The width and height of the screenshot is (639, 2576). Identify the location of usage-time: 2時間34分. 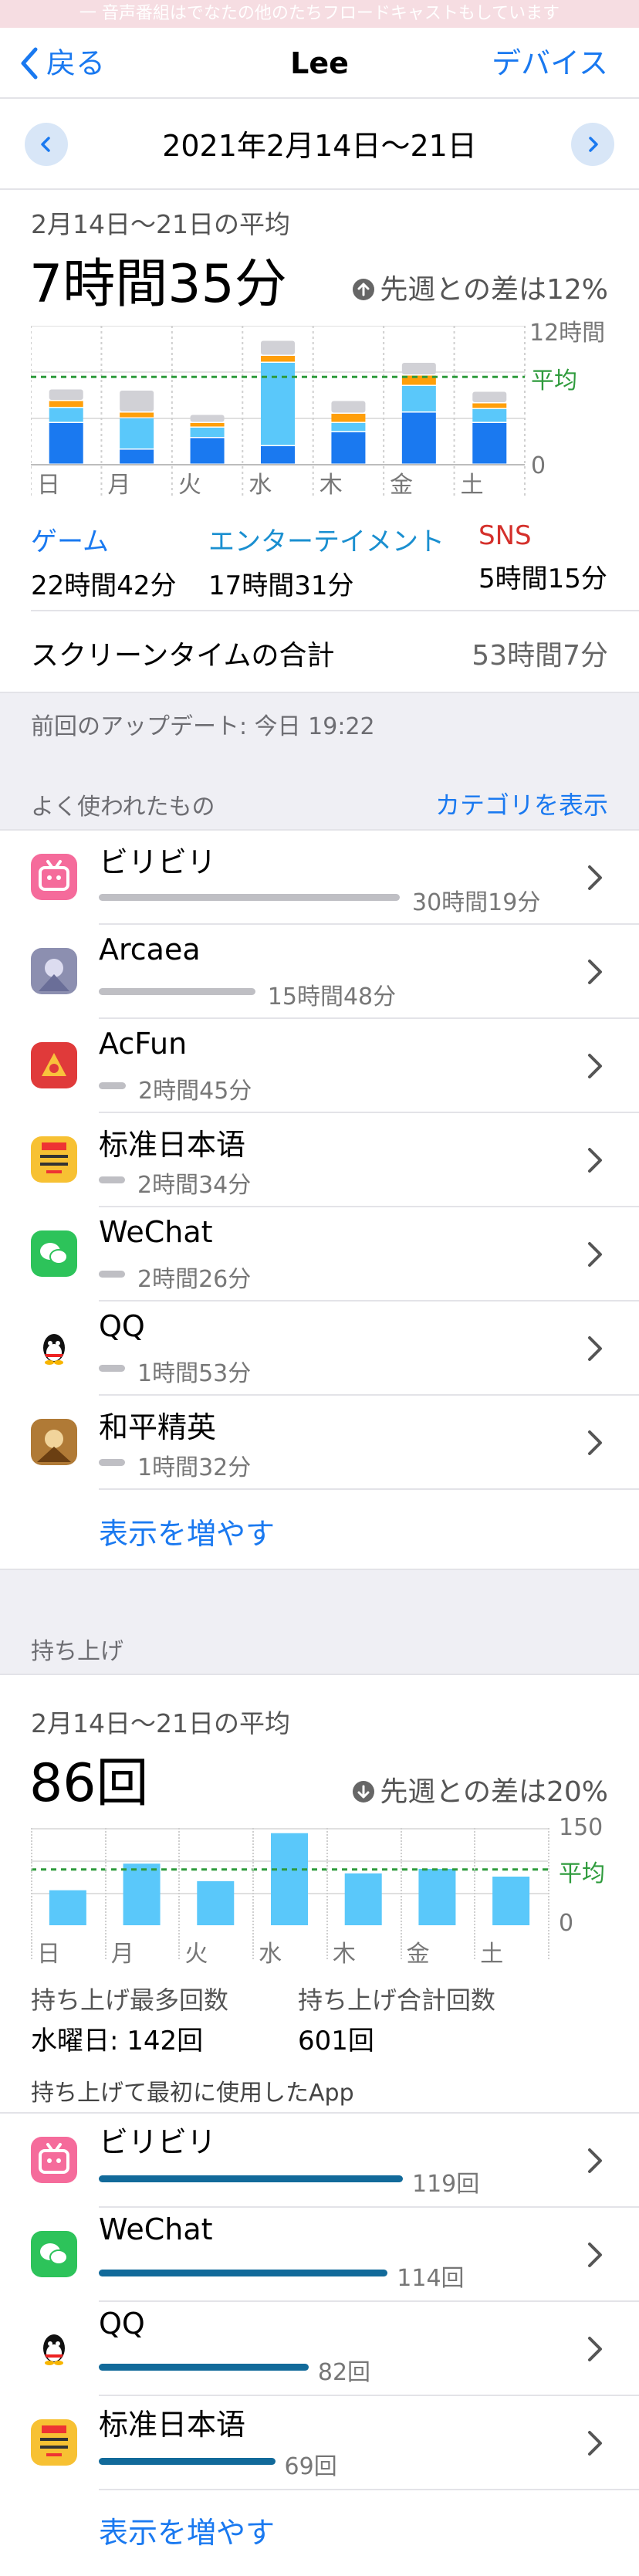
(194, 1186).